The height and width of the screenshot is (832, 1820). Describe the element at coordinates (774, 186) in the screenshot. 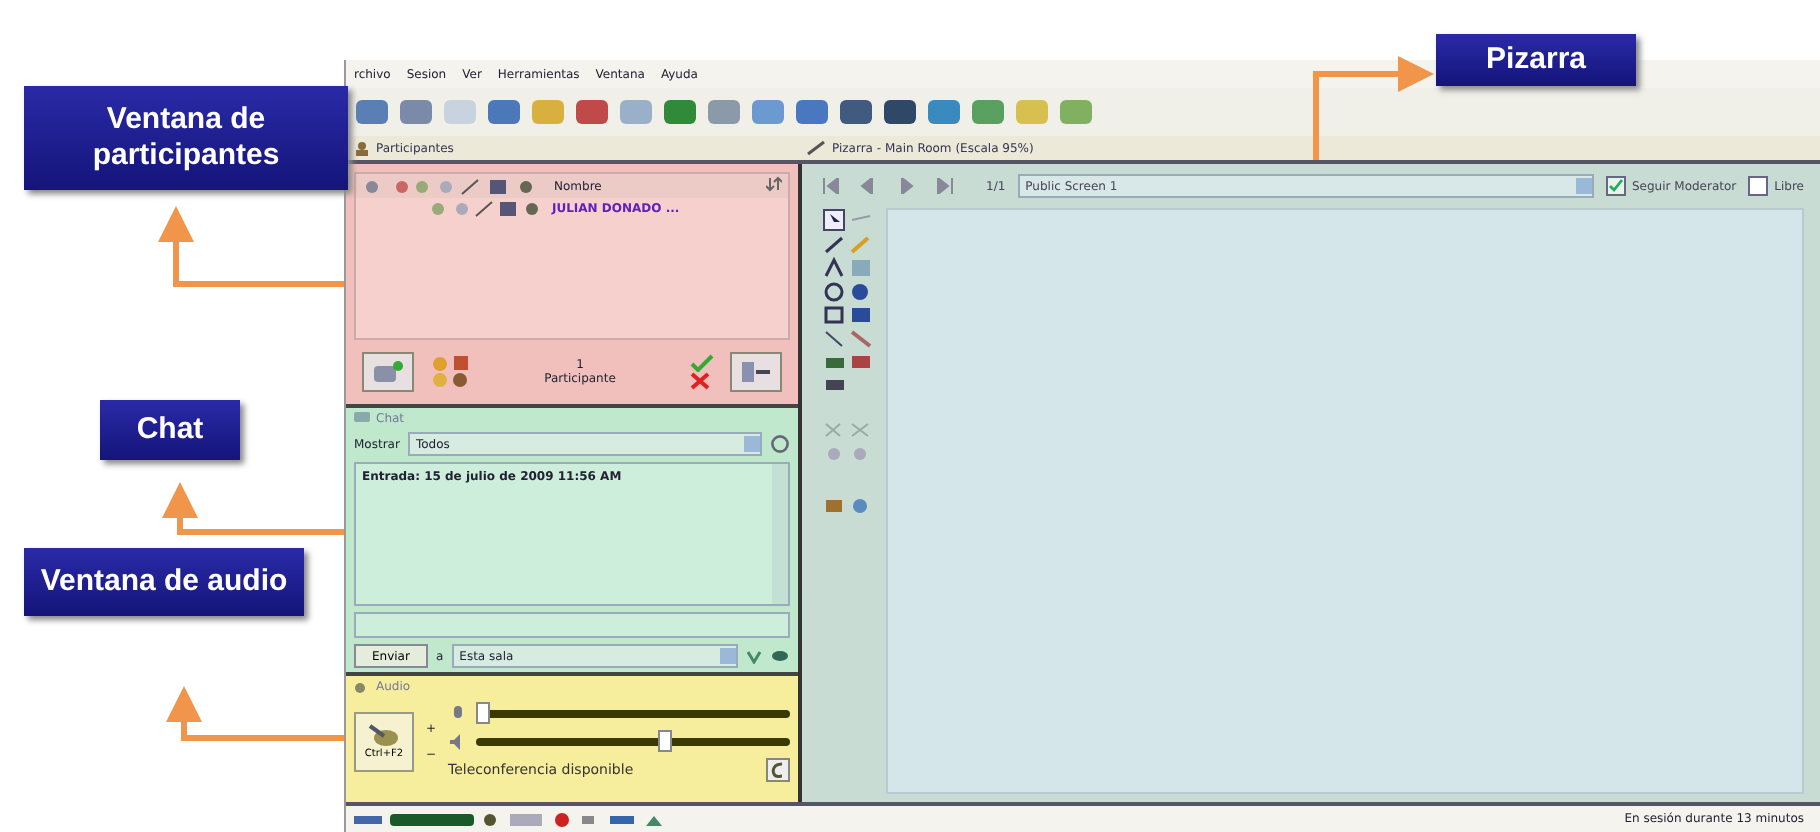

I see `sort-icon` at that location.